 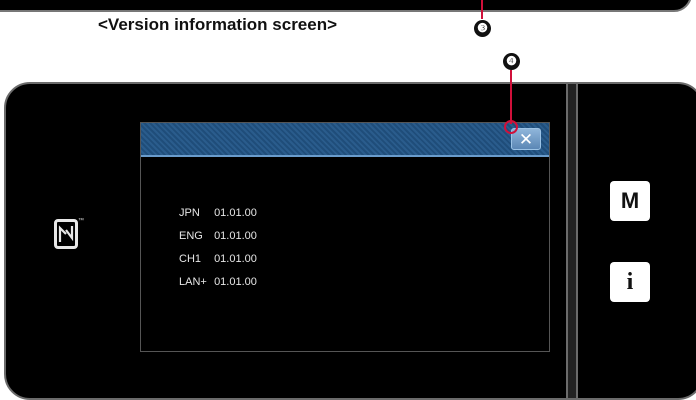 I want to click on version-row-ch1: CH1 01.01.00, so click(x=218, y=264).